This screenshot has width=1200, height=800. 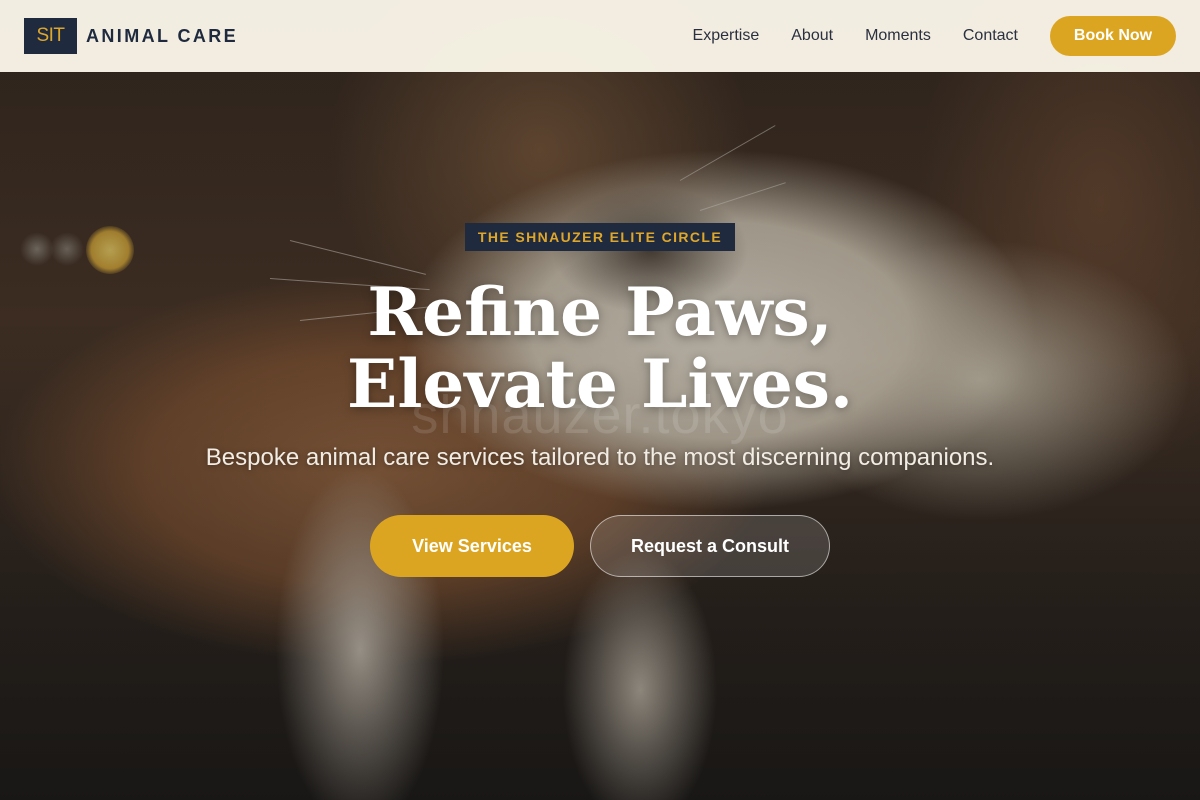 I want to click on request-consult-button: Request a Consult, so click(x=710, y=546).